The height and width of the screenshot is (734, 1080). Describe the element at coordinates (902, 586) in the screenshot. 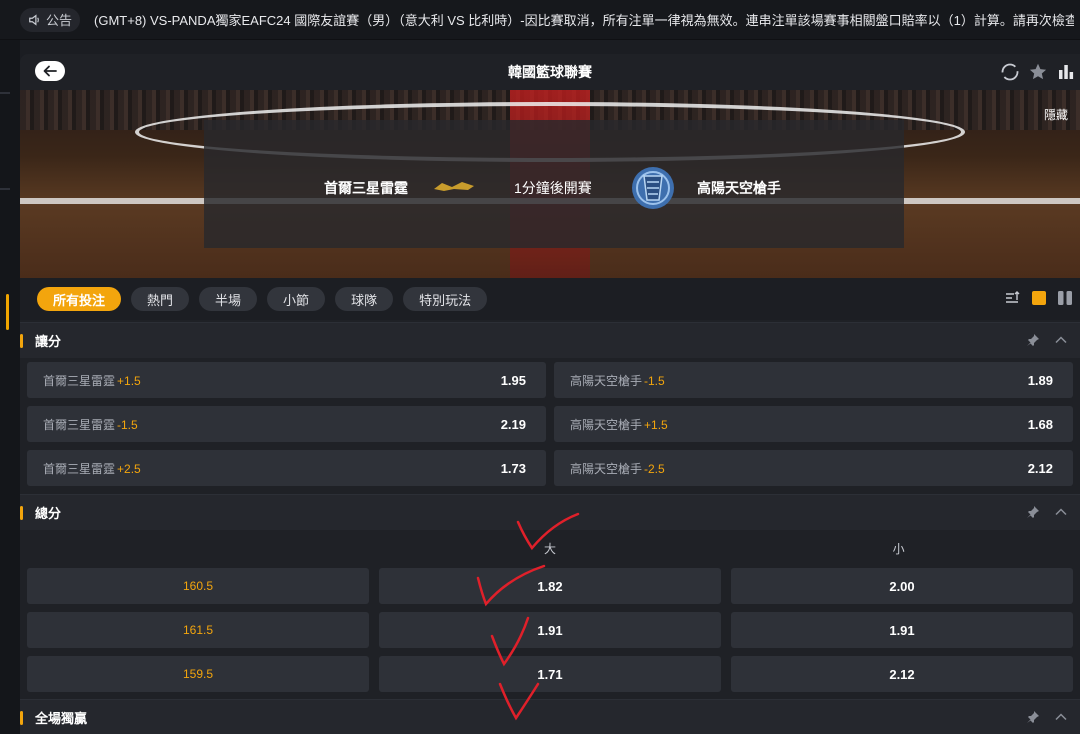

I see `under-odds-button: 2.00` at that location.